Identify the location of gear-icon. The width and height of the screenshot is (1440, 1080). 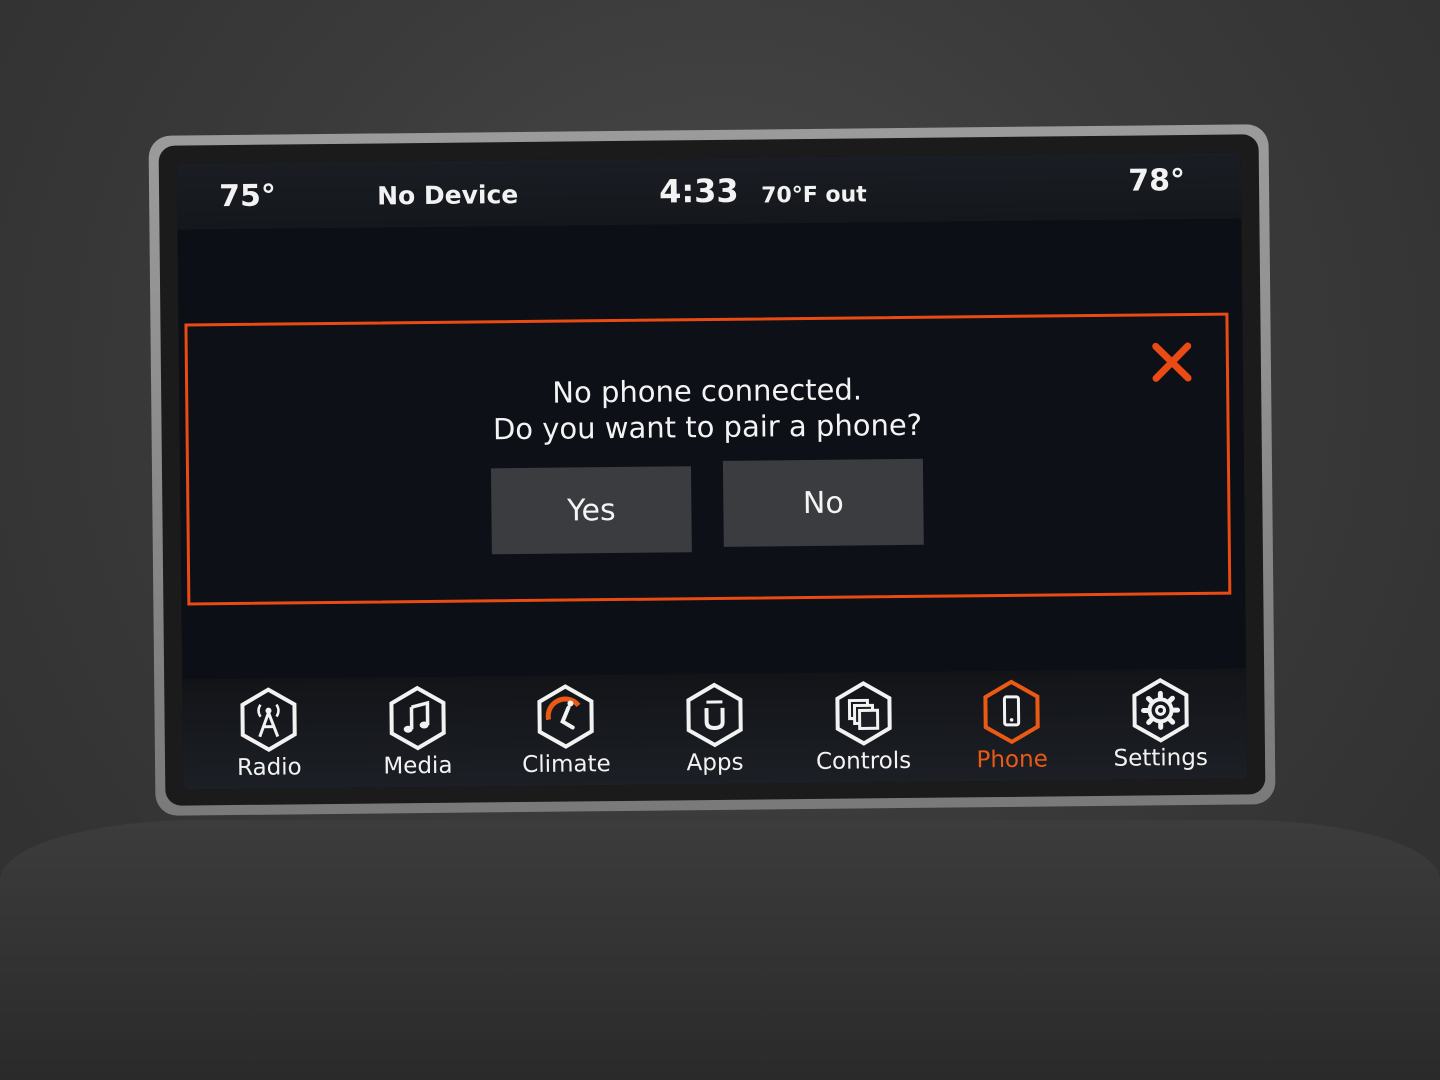
(1160, 710).